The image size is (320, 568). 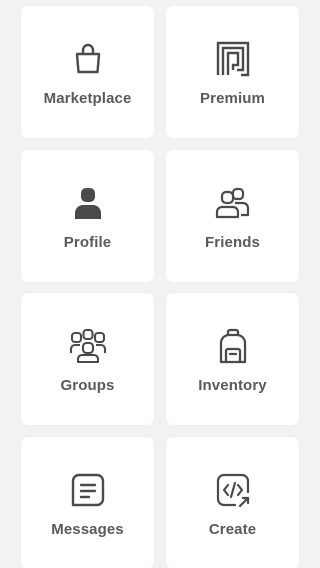 I want to click on create-tile: Create, so click(x=232, y=502).